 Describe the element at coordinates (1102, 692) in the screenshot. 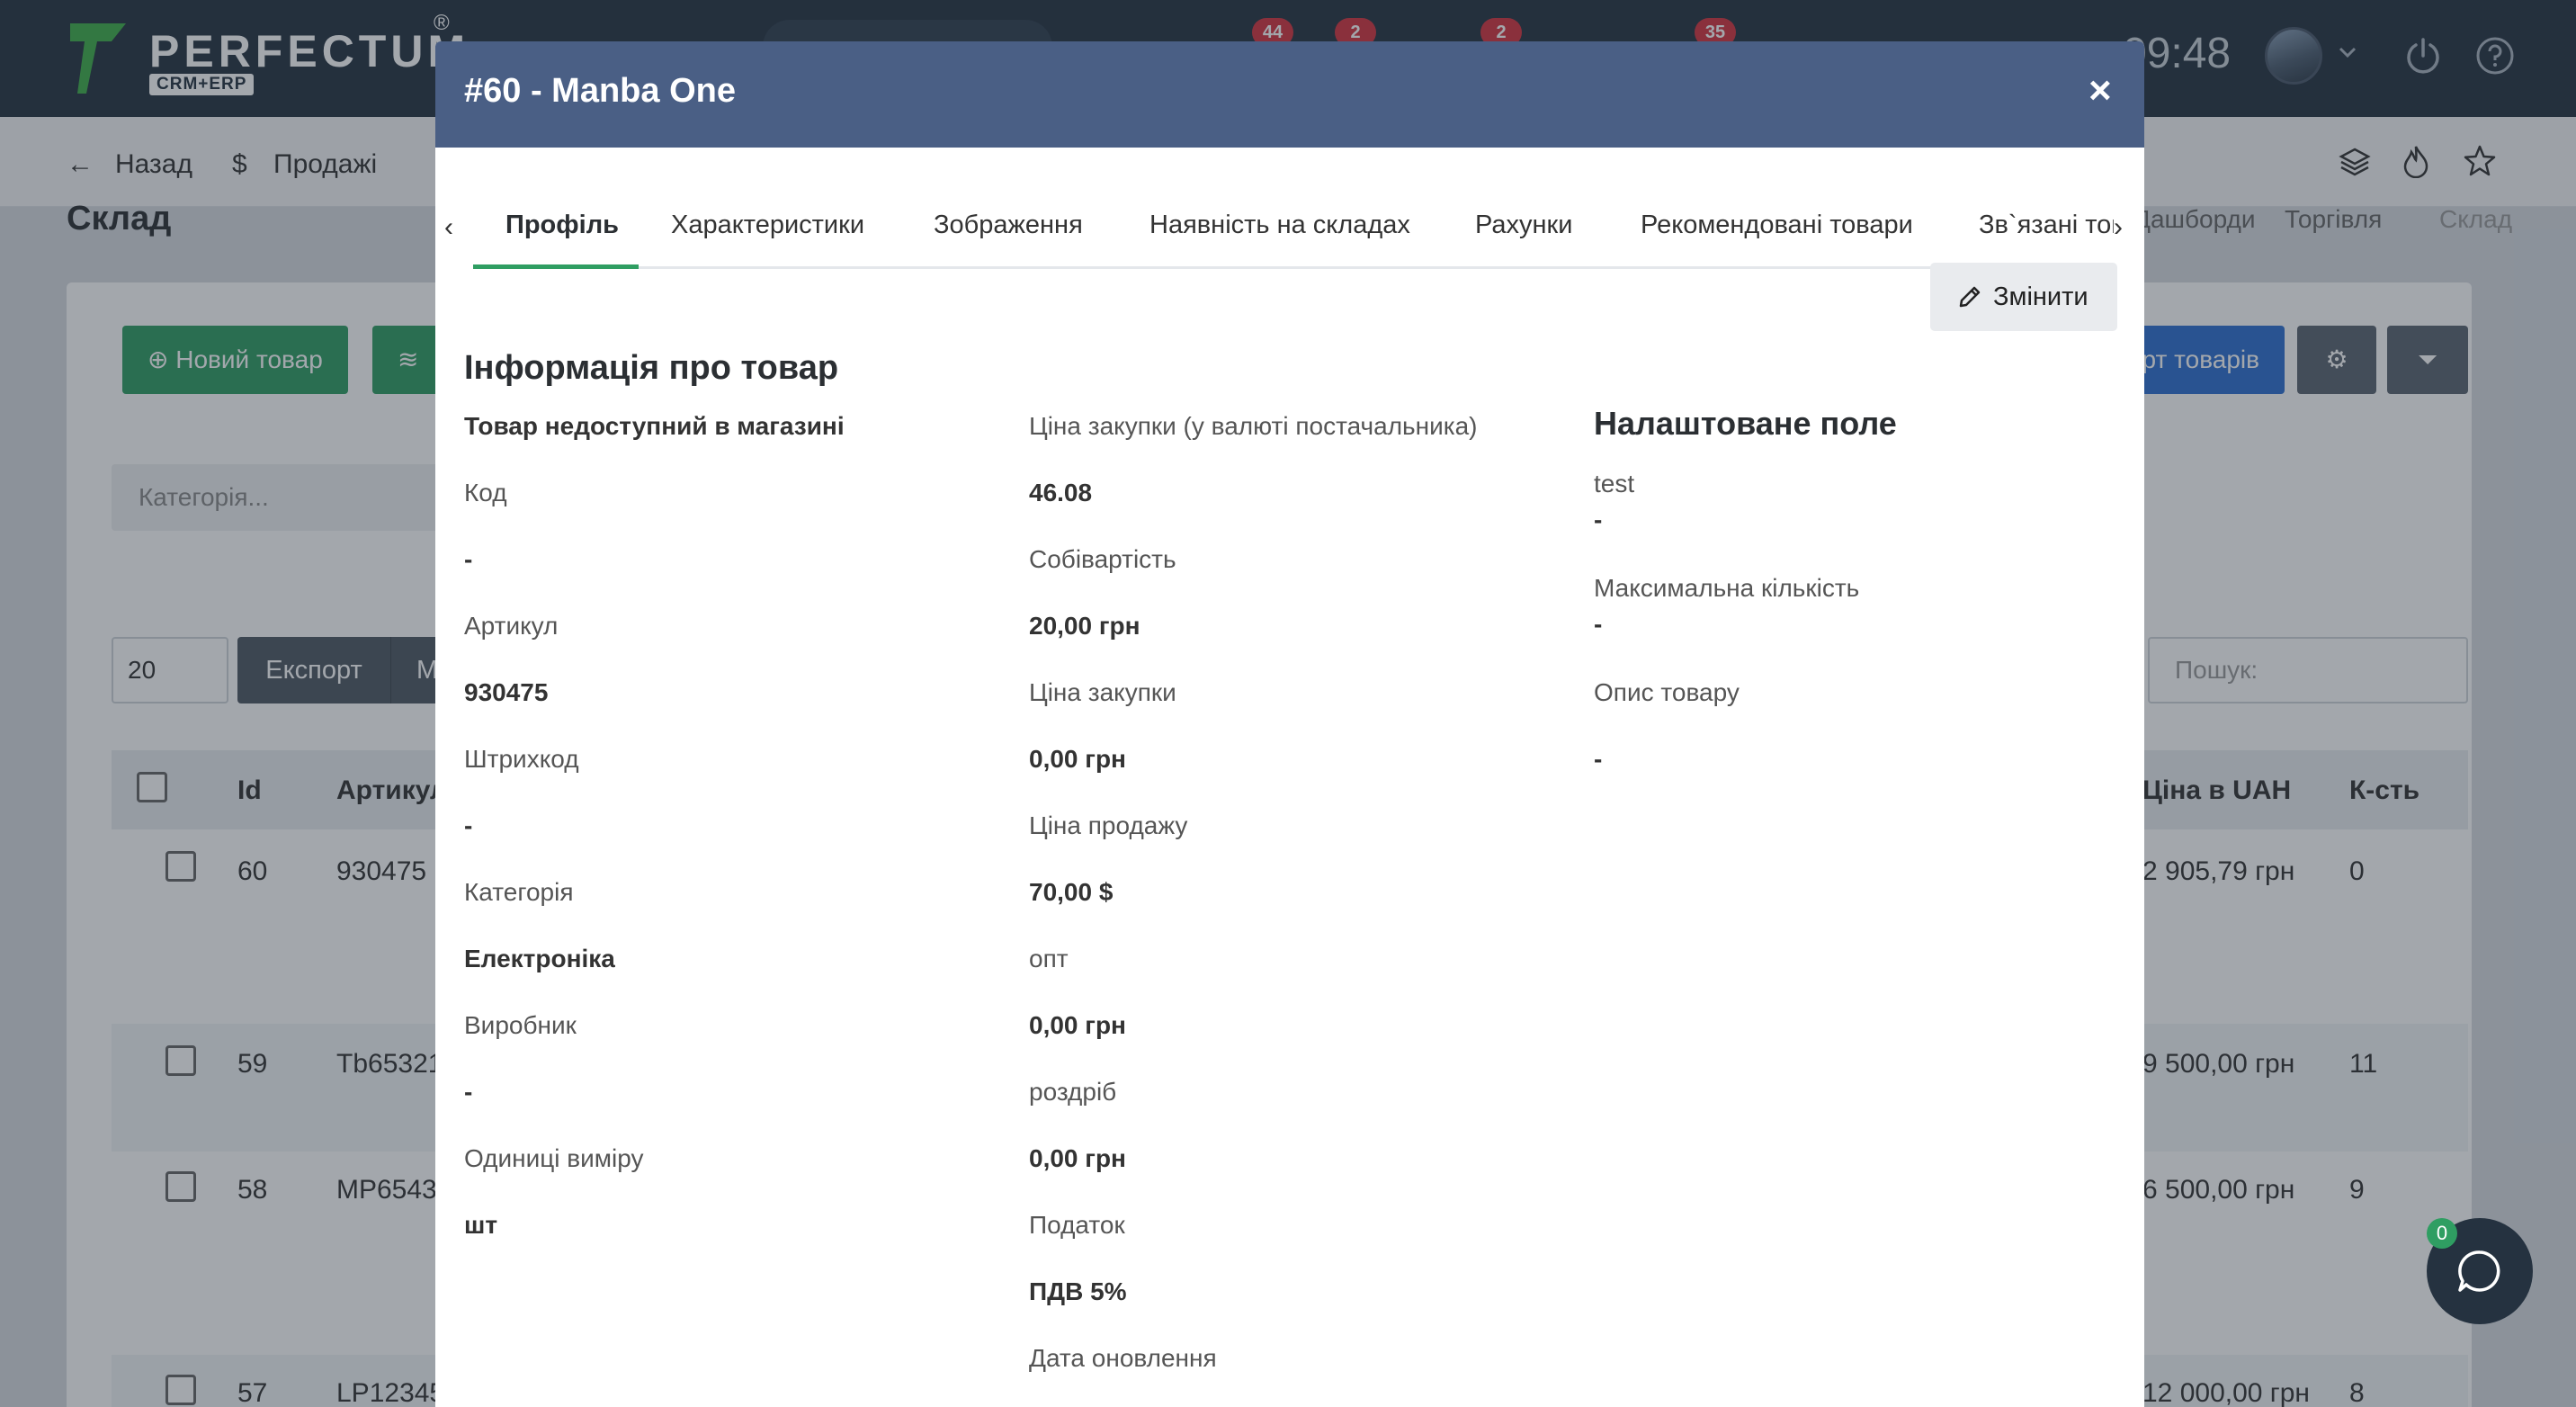

I see `field-label-purchase-price: Ціна закупки` at that location.